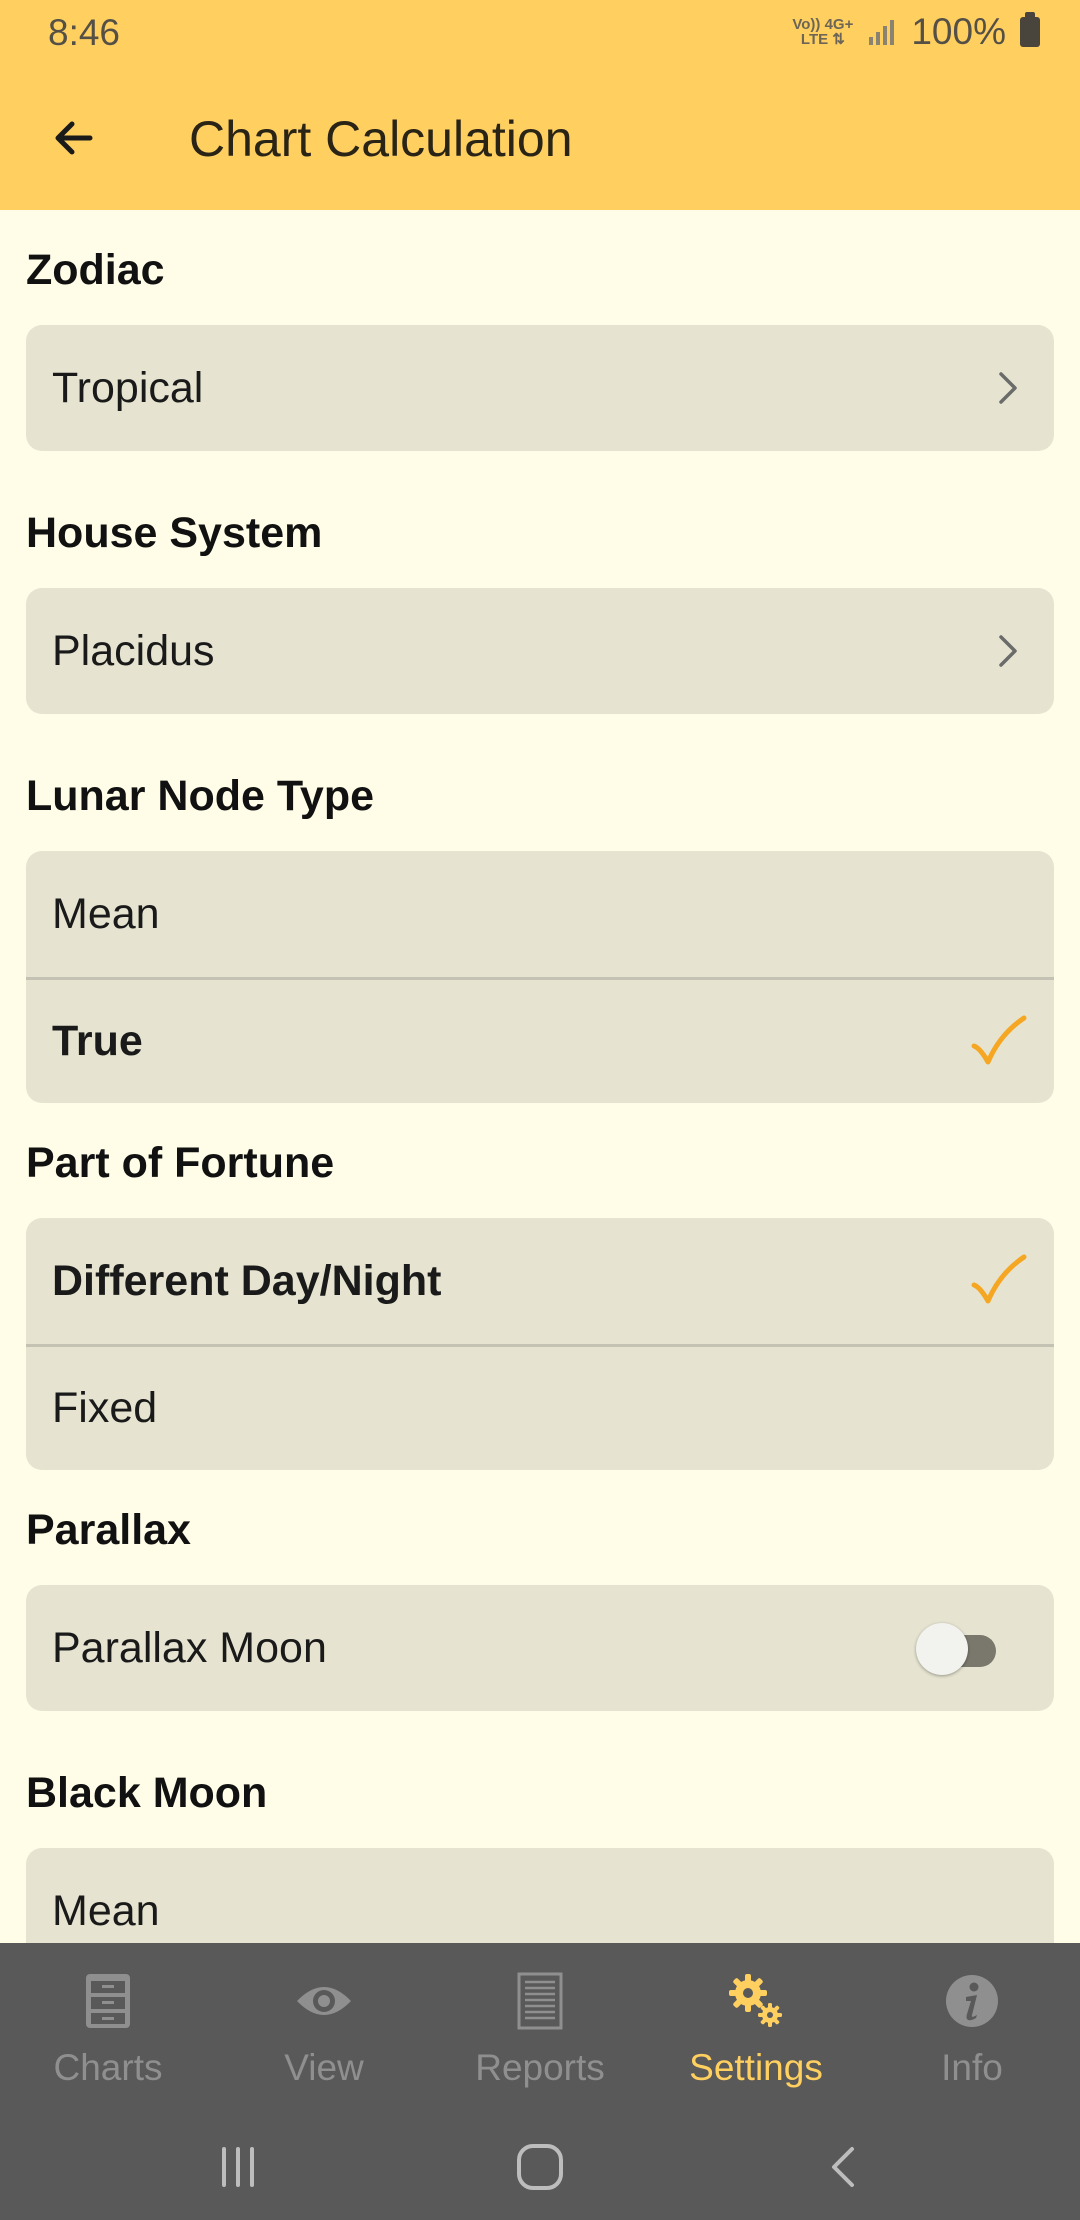  What do you see at coordinates (324, 2001) in the screenshot?
I see `eye-icon` at bounding box center [324, 2001].